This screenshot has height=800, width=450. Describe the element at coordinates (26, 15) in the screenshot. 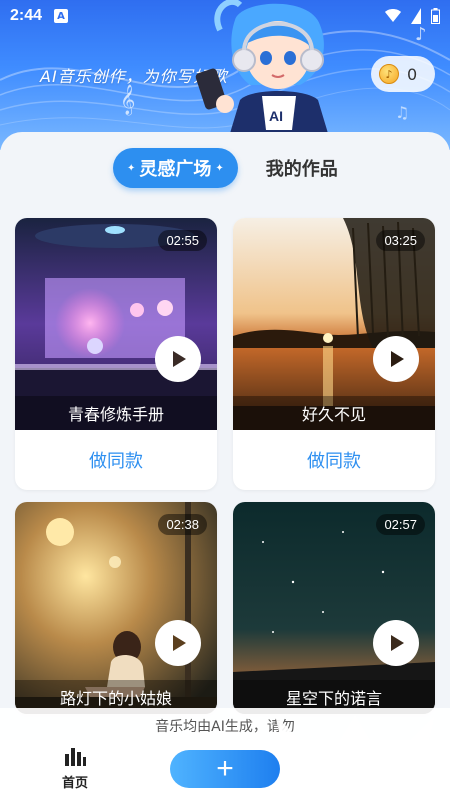

I see `status-time: 2:44` at that location.